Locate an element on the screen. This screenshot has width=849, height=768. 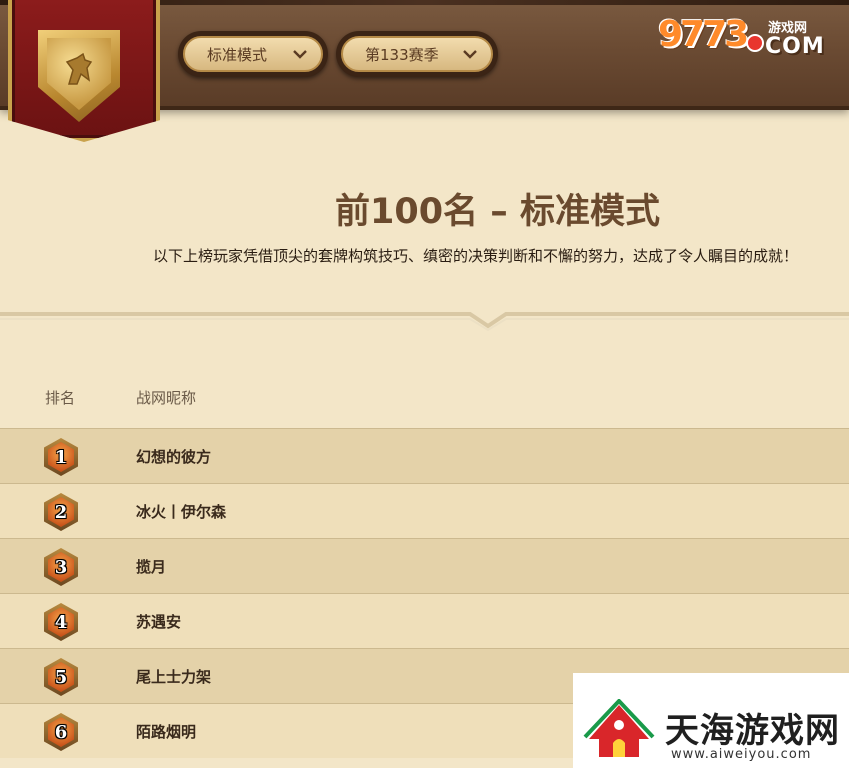
rank-number: 4 is located at coordinates (61, 622).